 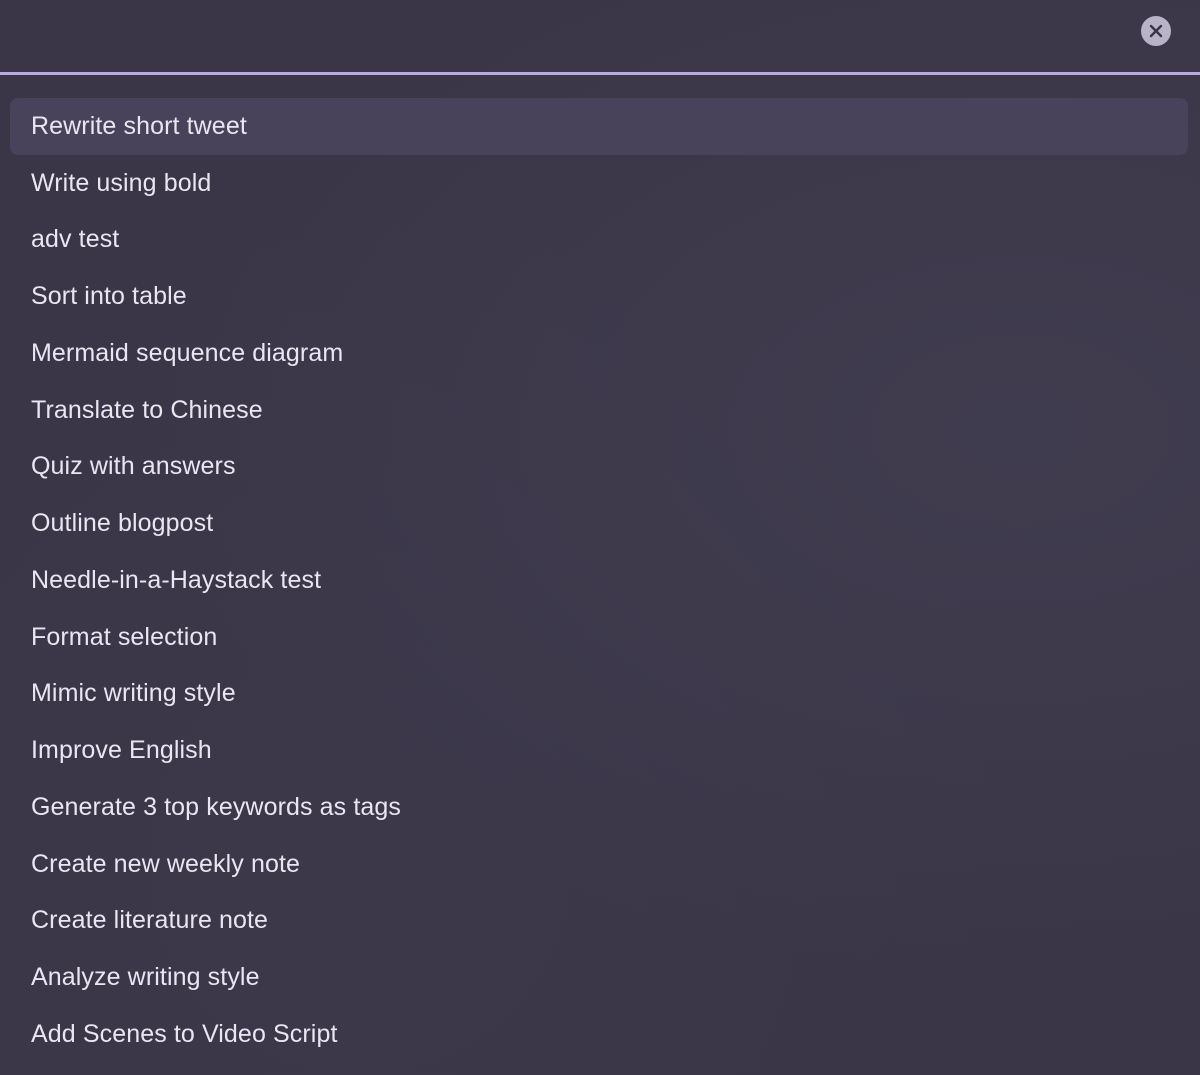 I want to click on command-item: Translate to Chinese, so click(x=599, y=410).